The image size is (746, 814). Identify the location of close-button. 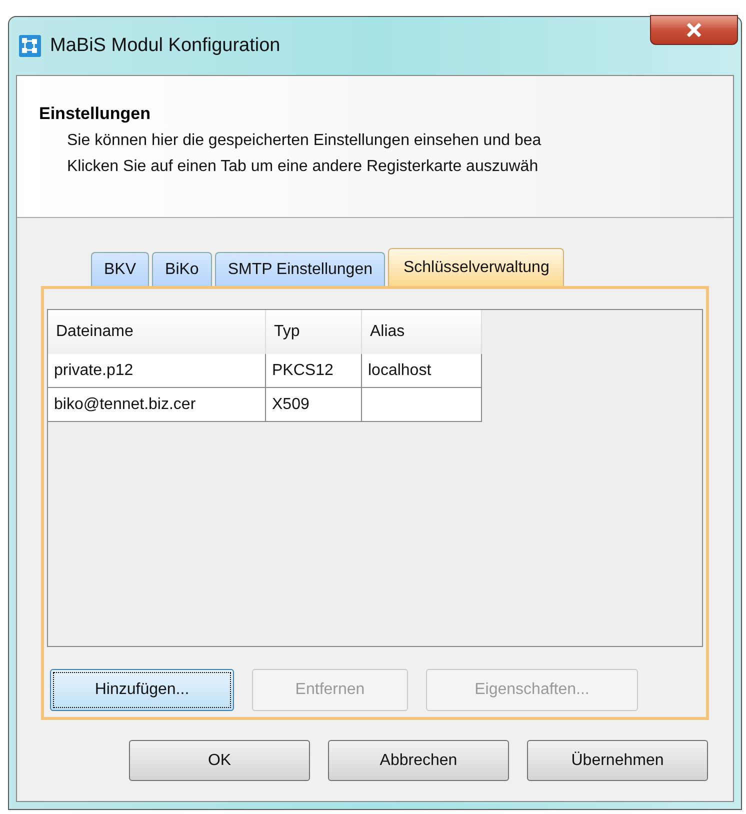
(694, 30).